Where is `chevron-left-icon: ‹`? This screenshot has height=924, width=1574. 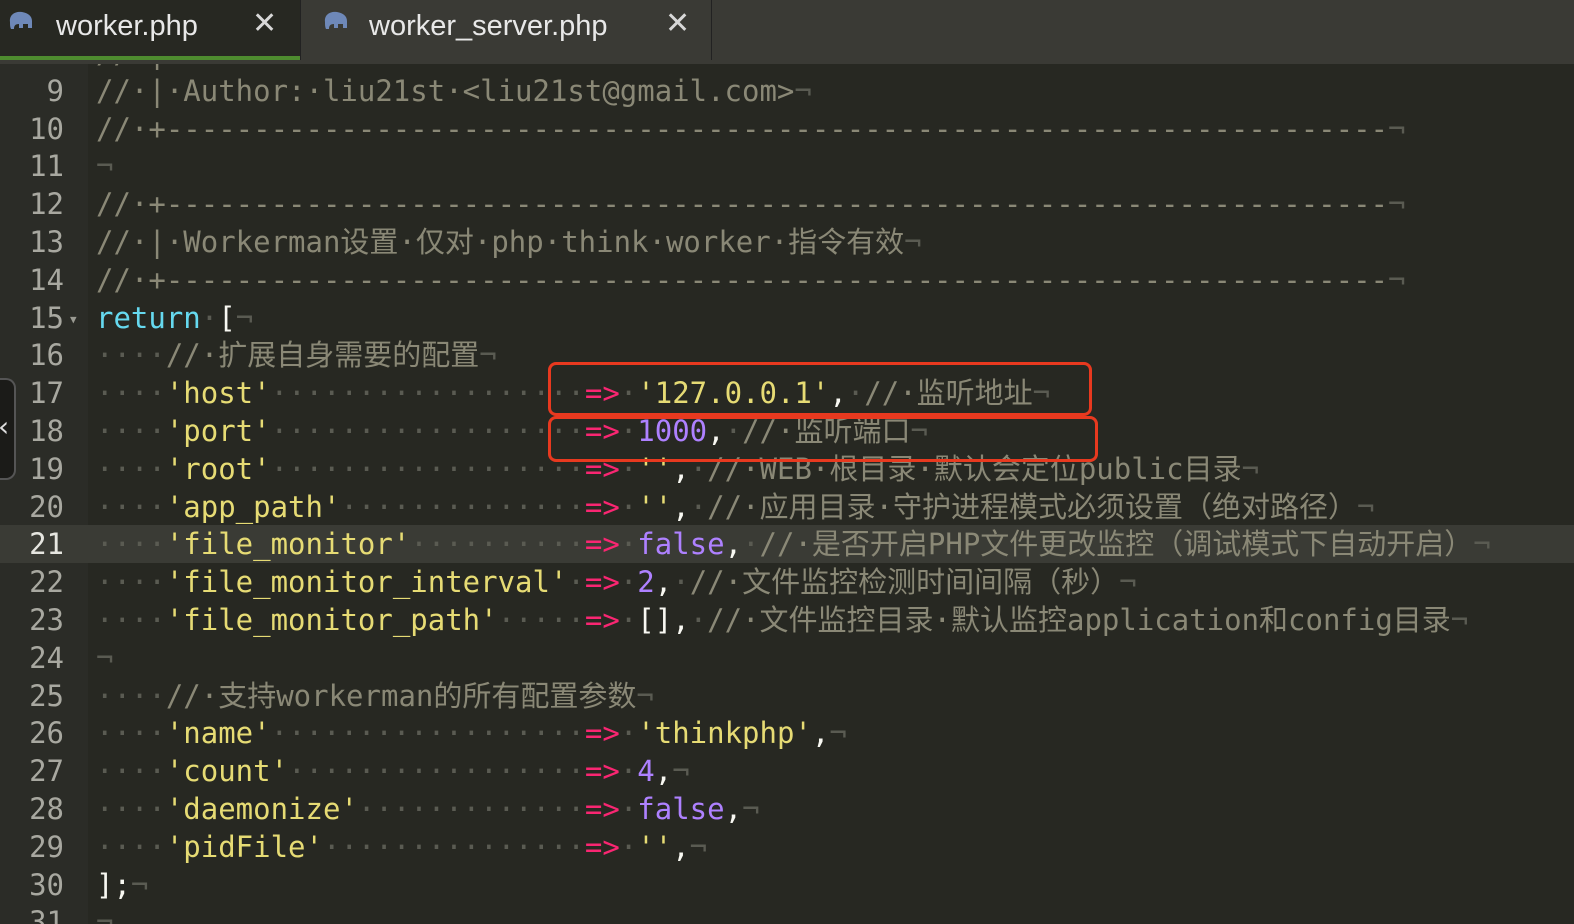 chevron-left-icon: ‹ is located at coordinates (4, 426).